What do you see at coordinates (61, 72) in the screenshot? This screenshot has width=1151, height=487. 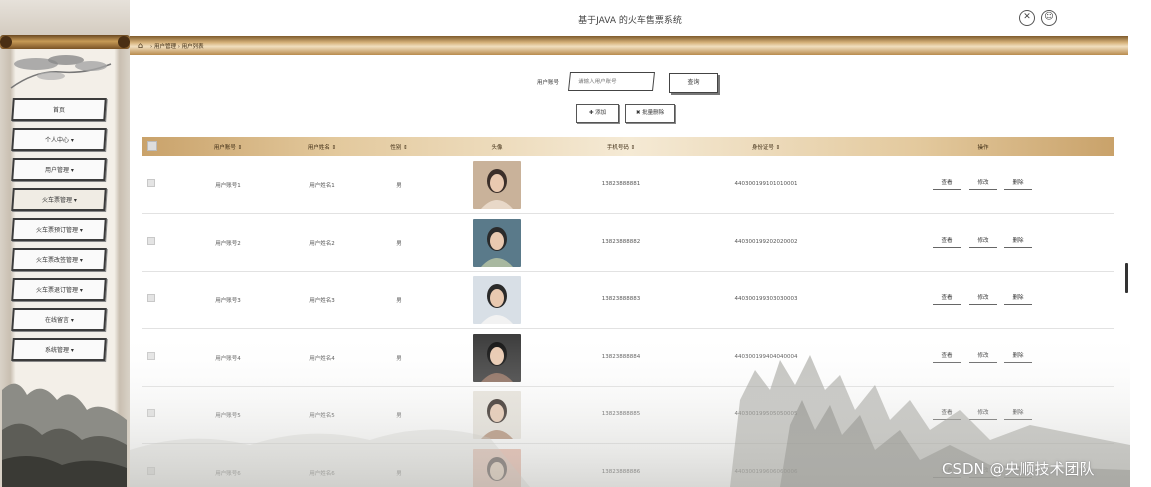 I see `pine-tree-illustration` at bounding box center [61, 72].